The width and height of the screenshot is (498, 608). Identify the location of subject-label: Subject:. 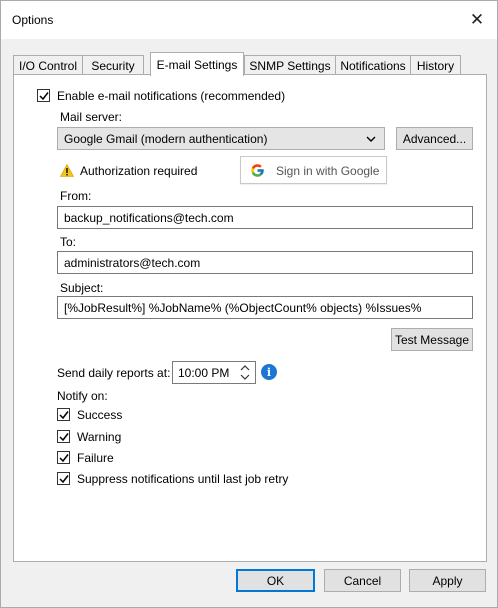
(82, 288).